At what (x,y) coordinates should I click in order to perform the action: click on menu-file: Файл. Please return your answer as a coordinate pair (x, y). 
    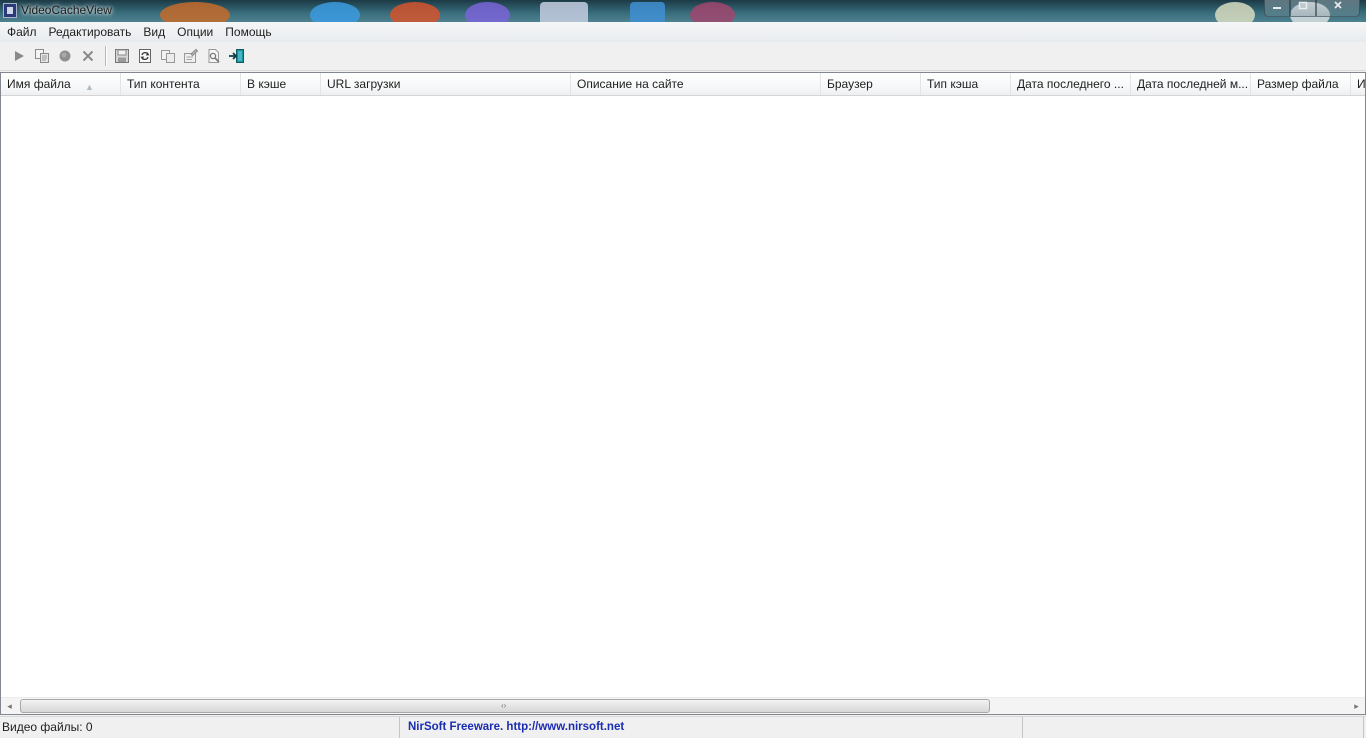
    Looking at the image, I should click on (22, 32).